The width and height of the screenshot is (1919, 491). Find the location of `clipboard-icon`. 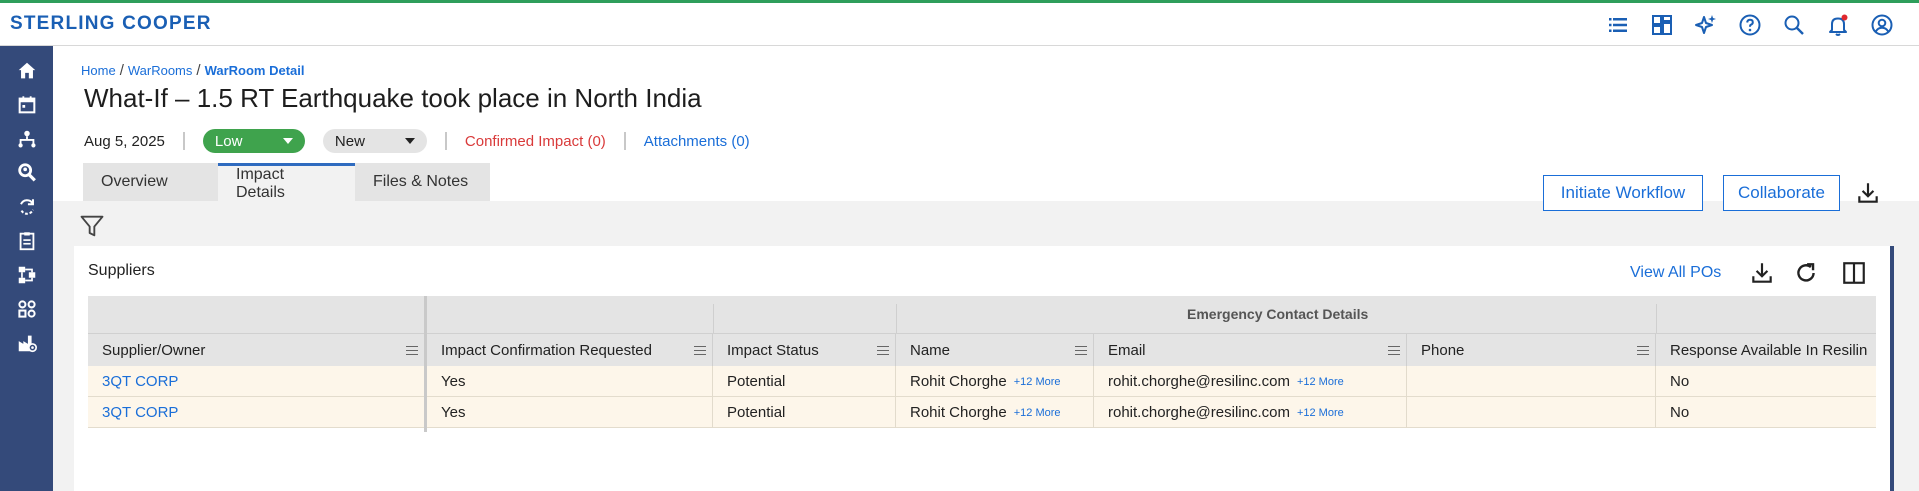

clipboard-icon is located at coordinates (26, 240).